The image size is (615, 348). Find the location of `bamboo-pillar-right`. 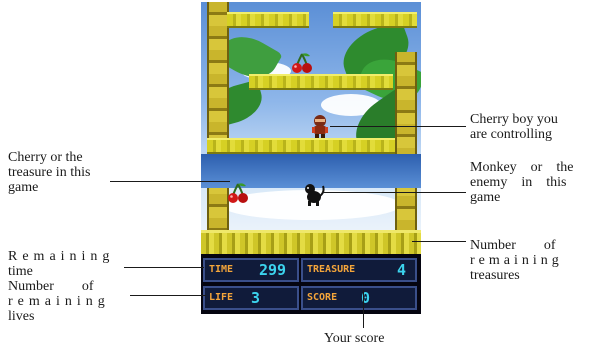

bamboo-pillar-right is located at coordinates (406, 141).